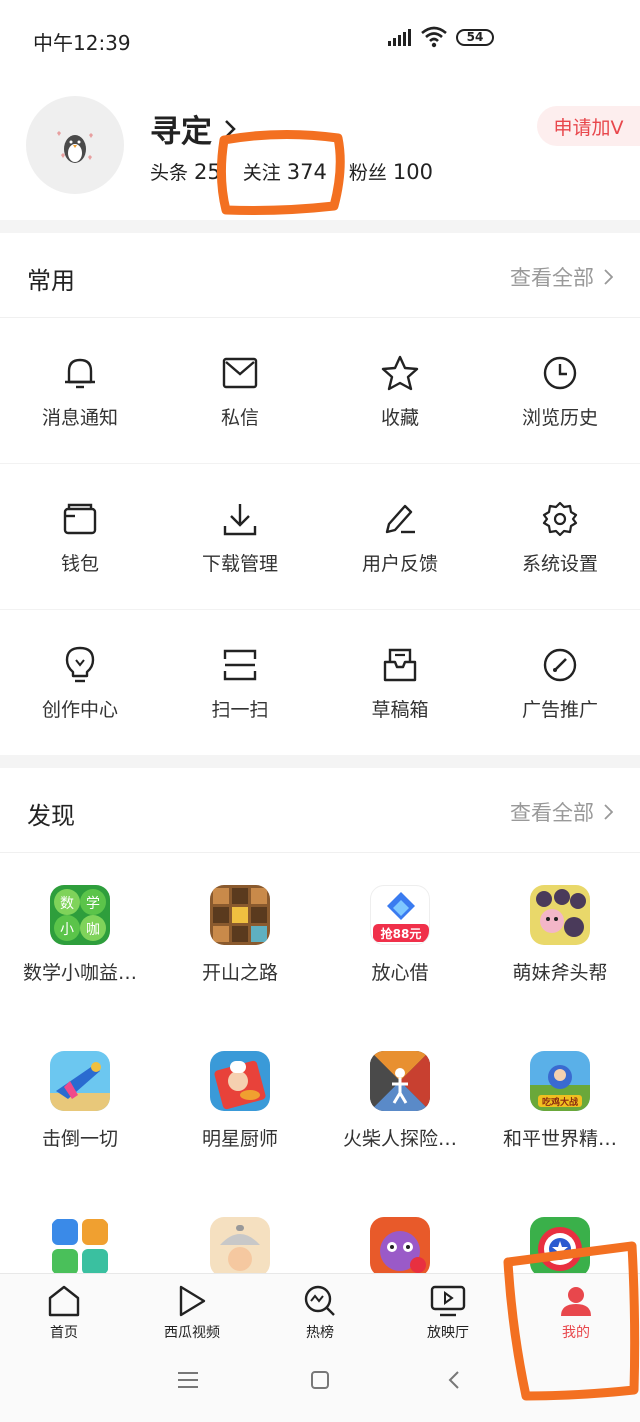  What do you see at coordinates (560, 1081) in the screenshot?
I see `battle-game-icon: 吃鸡大战` at bounding box center [560, 1081].